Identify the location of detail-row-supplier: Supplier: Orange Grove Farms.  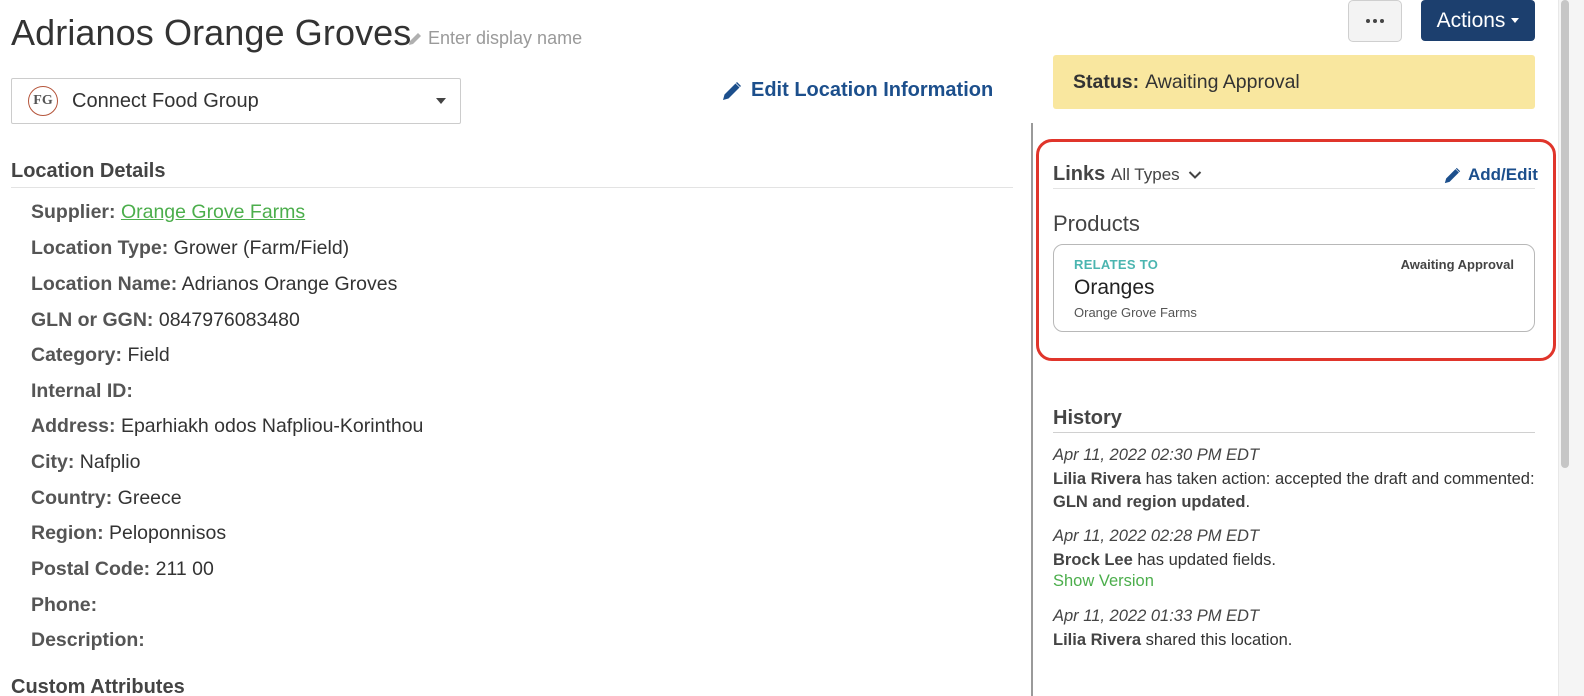
(168, 212).